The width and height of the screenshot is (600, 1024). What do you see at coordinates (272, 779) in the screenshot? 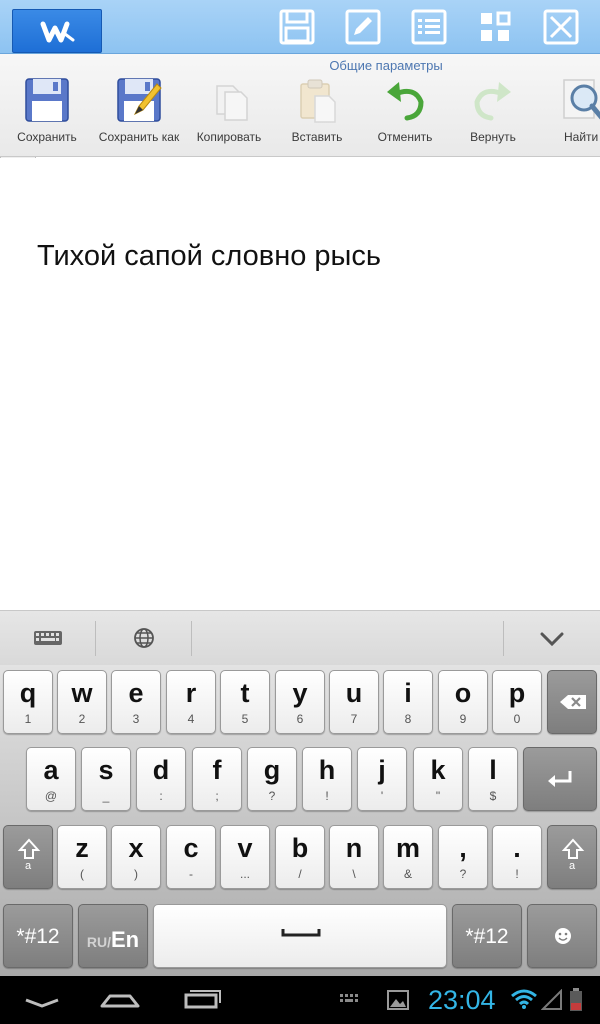
I see `key-g: g?` at bounding box center [272, 779].